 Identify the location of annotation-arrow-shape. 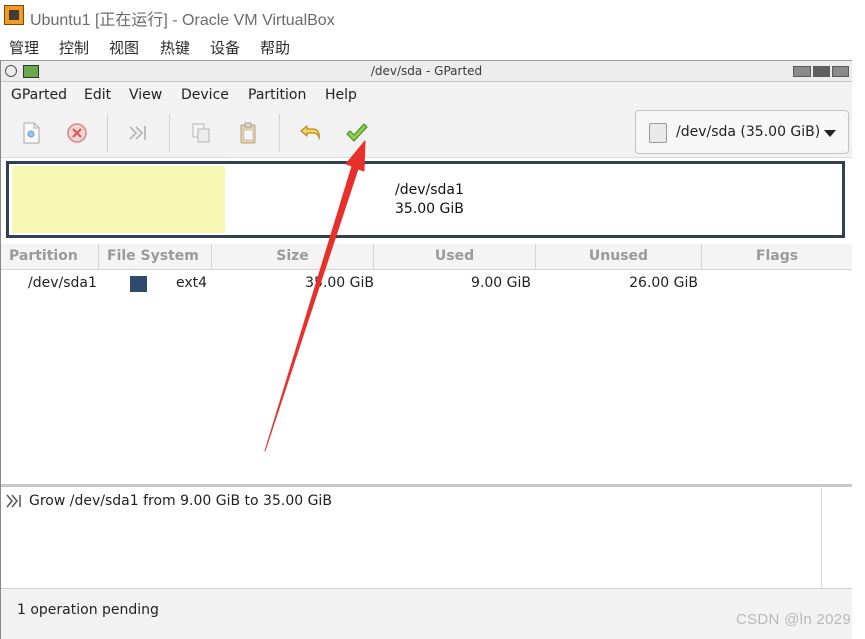
(315, 296).